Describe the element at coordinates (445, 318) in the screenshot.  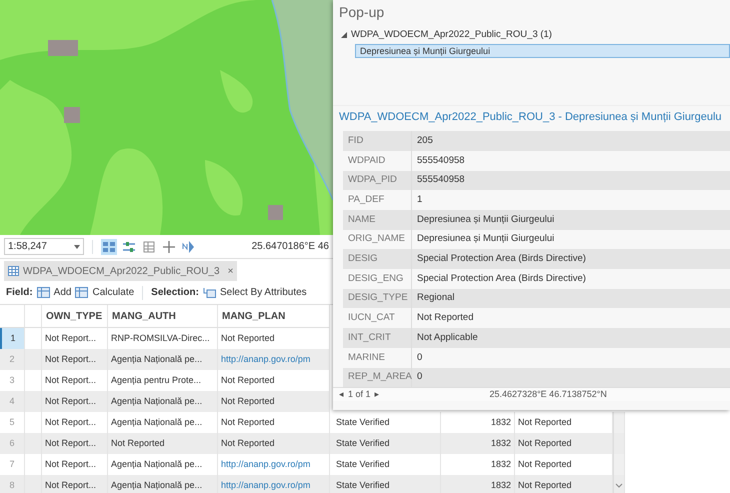
I see `field-value: Not Reported` at that location.